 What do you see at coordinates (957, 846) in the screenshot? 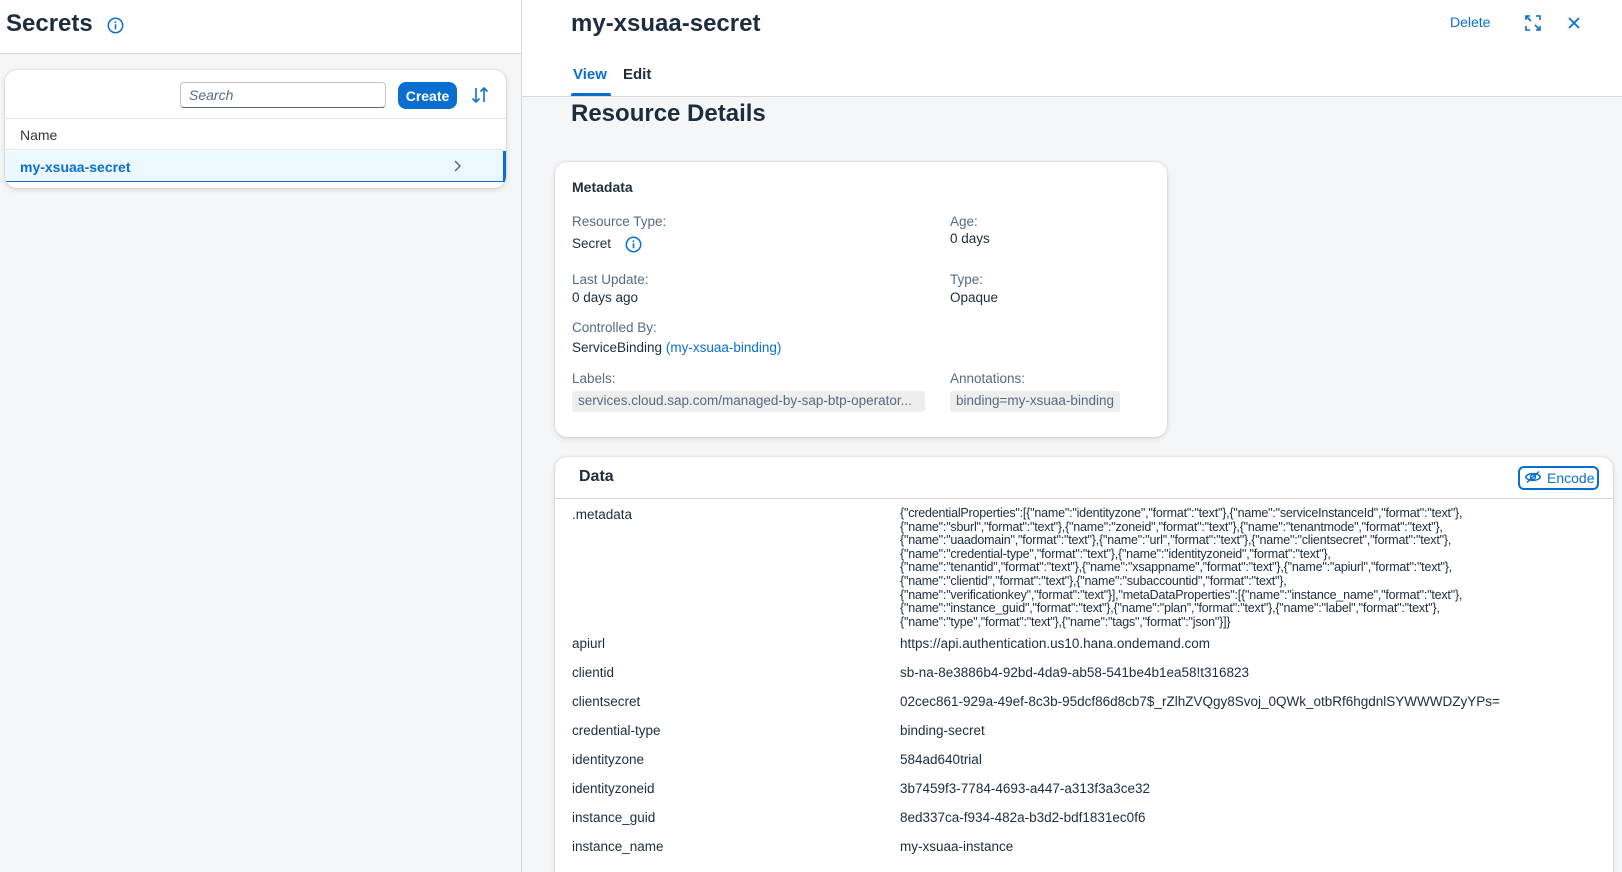
I see `data-value: my-xsuaa-instance` at bounding box center [957, 846].